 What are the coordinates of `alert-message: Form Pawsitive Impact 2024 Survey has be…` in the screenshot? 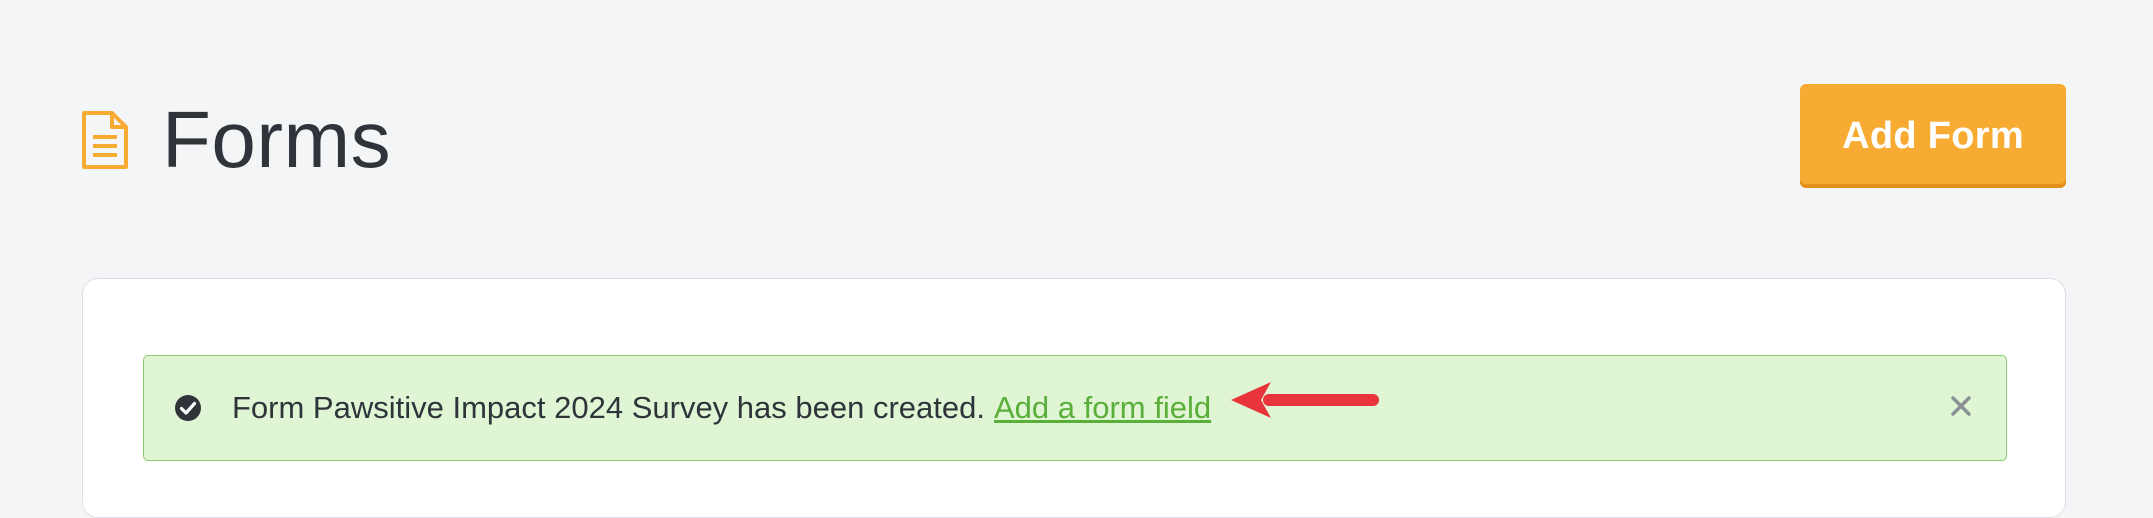 It's located at (608, 407).